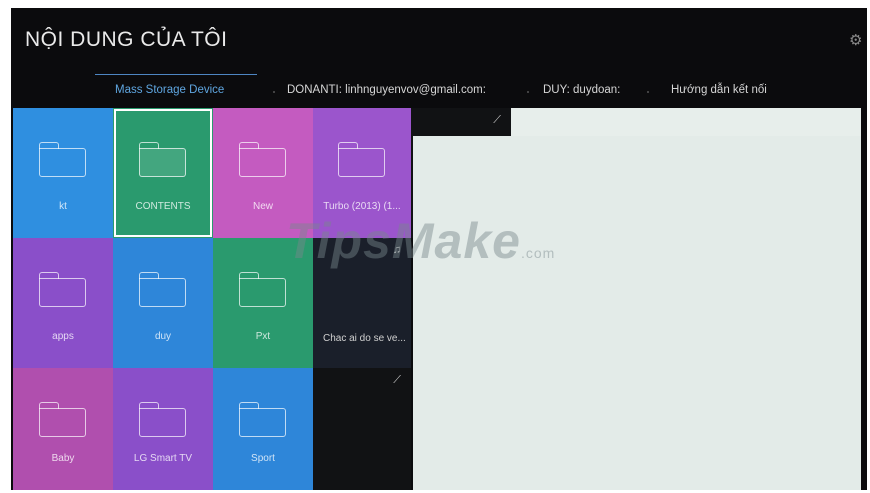 Image resolution: width=870 pixels, height=493 pixels. What do you see at coordinates (63, 336) in the screenshot?
I see `tile-label: apps` at bounding box center [63, 336].